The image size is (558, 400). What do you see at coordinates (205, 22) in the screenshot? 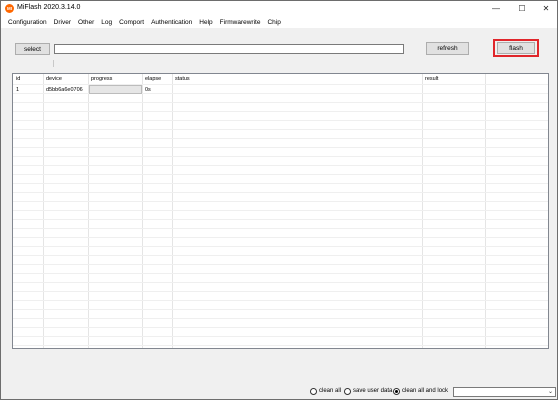
I see `menu-help: Help` at bounding box center [205, 22].